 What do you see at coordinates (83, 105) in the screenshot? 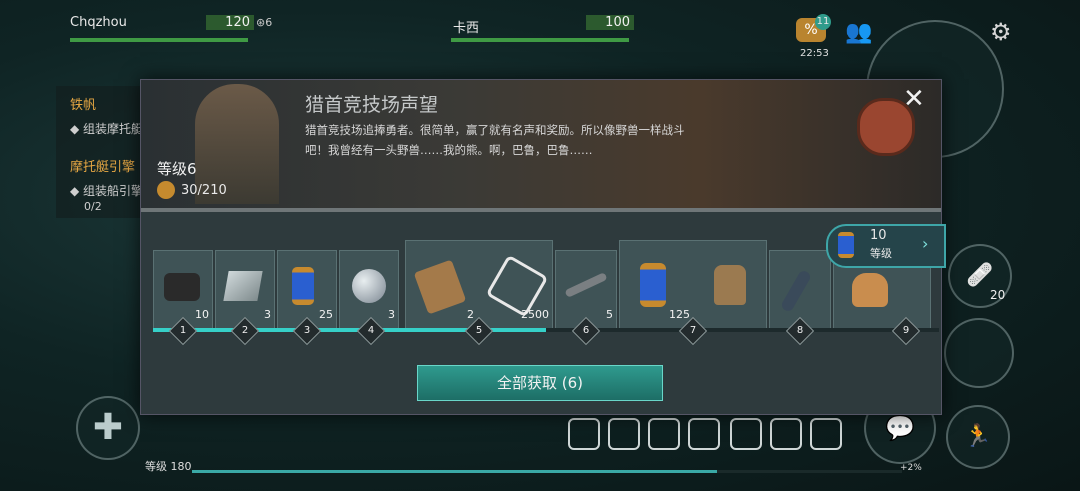
I see `quest-title: 铁帆` at bounding box center [83, 105].